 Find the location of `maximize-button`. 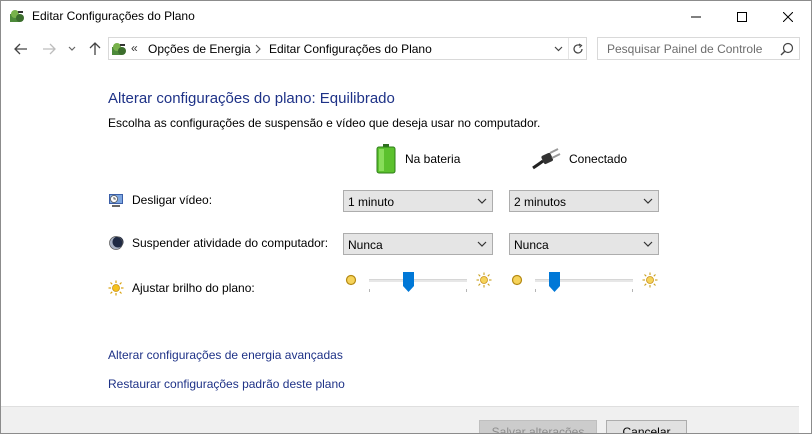

maximize-button is located at coordinates (742, 16).